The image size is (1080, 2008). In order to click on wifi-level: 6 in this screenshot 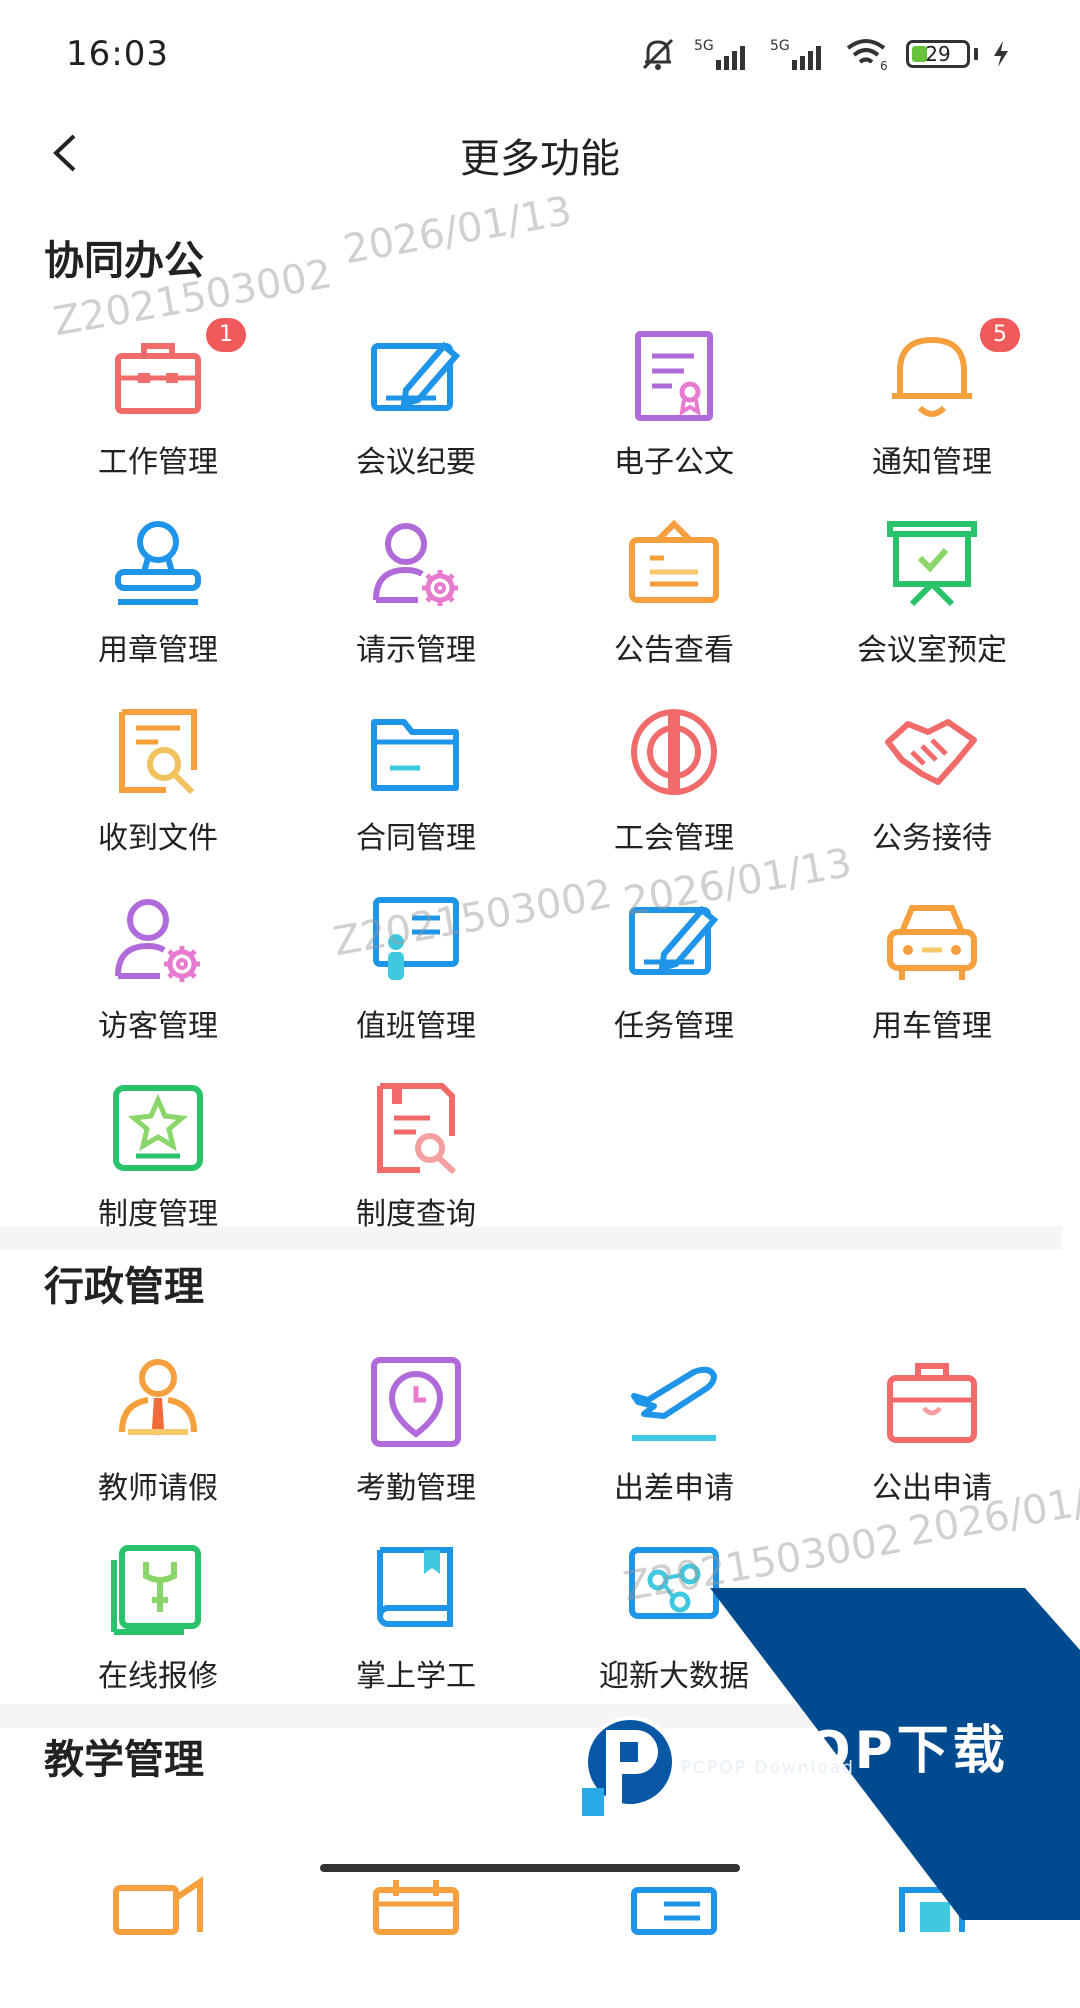, I will do `click(884, 65)`.